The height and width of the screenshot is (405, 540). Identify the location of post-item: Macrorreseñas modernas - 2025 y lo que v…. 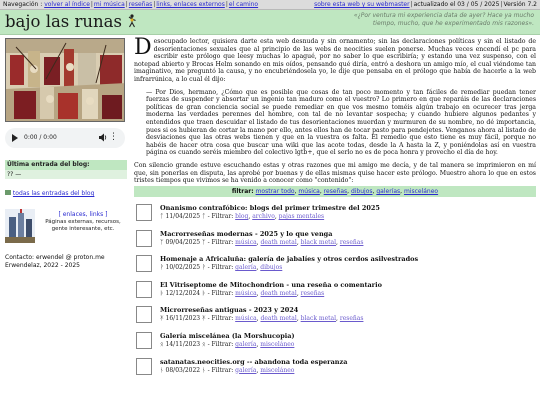
(335, 241).